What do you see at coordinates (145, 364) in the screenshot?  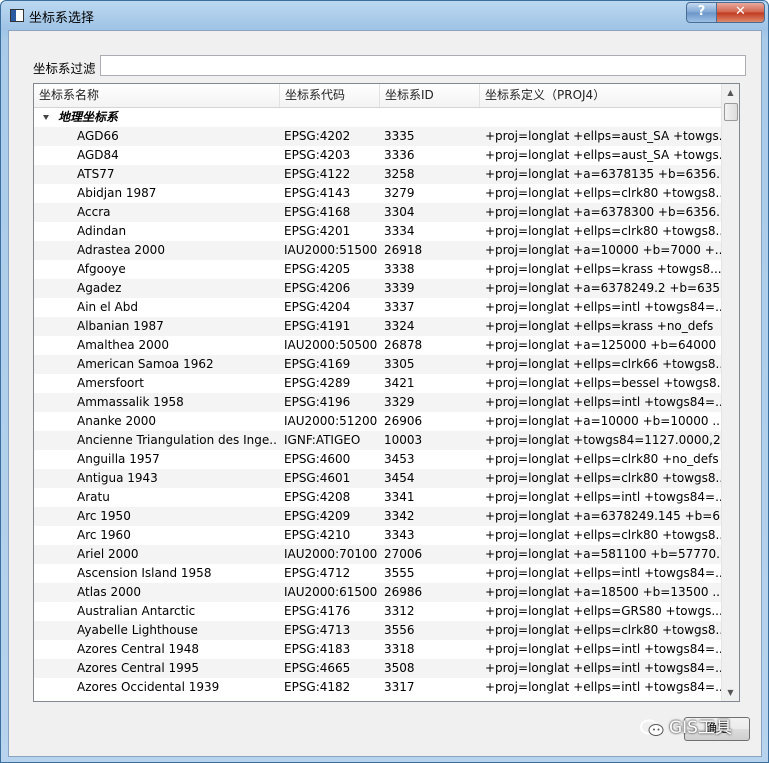 I see `cell-name: American Samoa 1962` at bounding box center [145, 364].